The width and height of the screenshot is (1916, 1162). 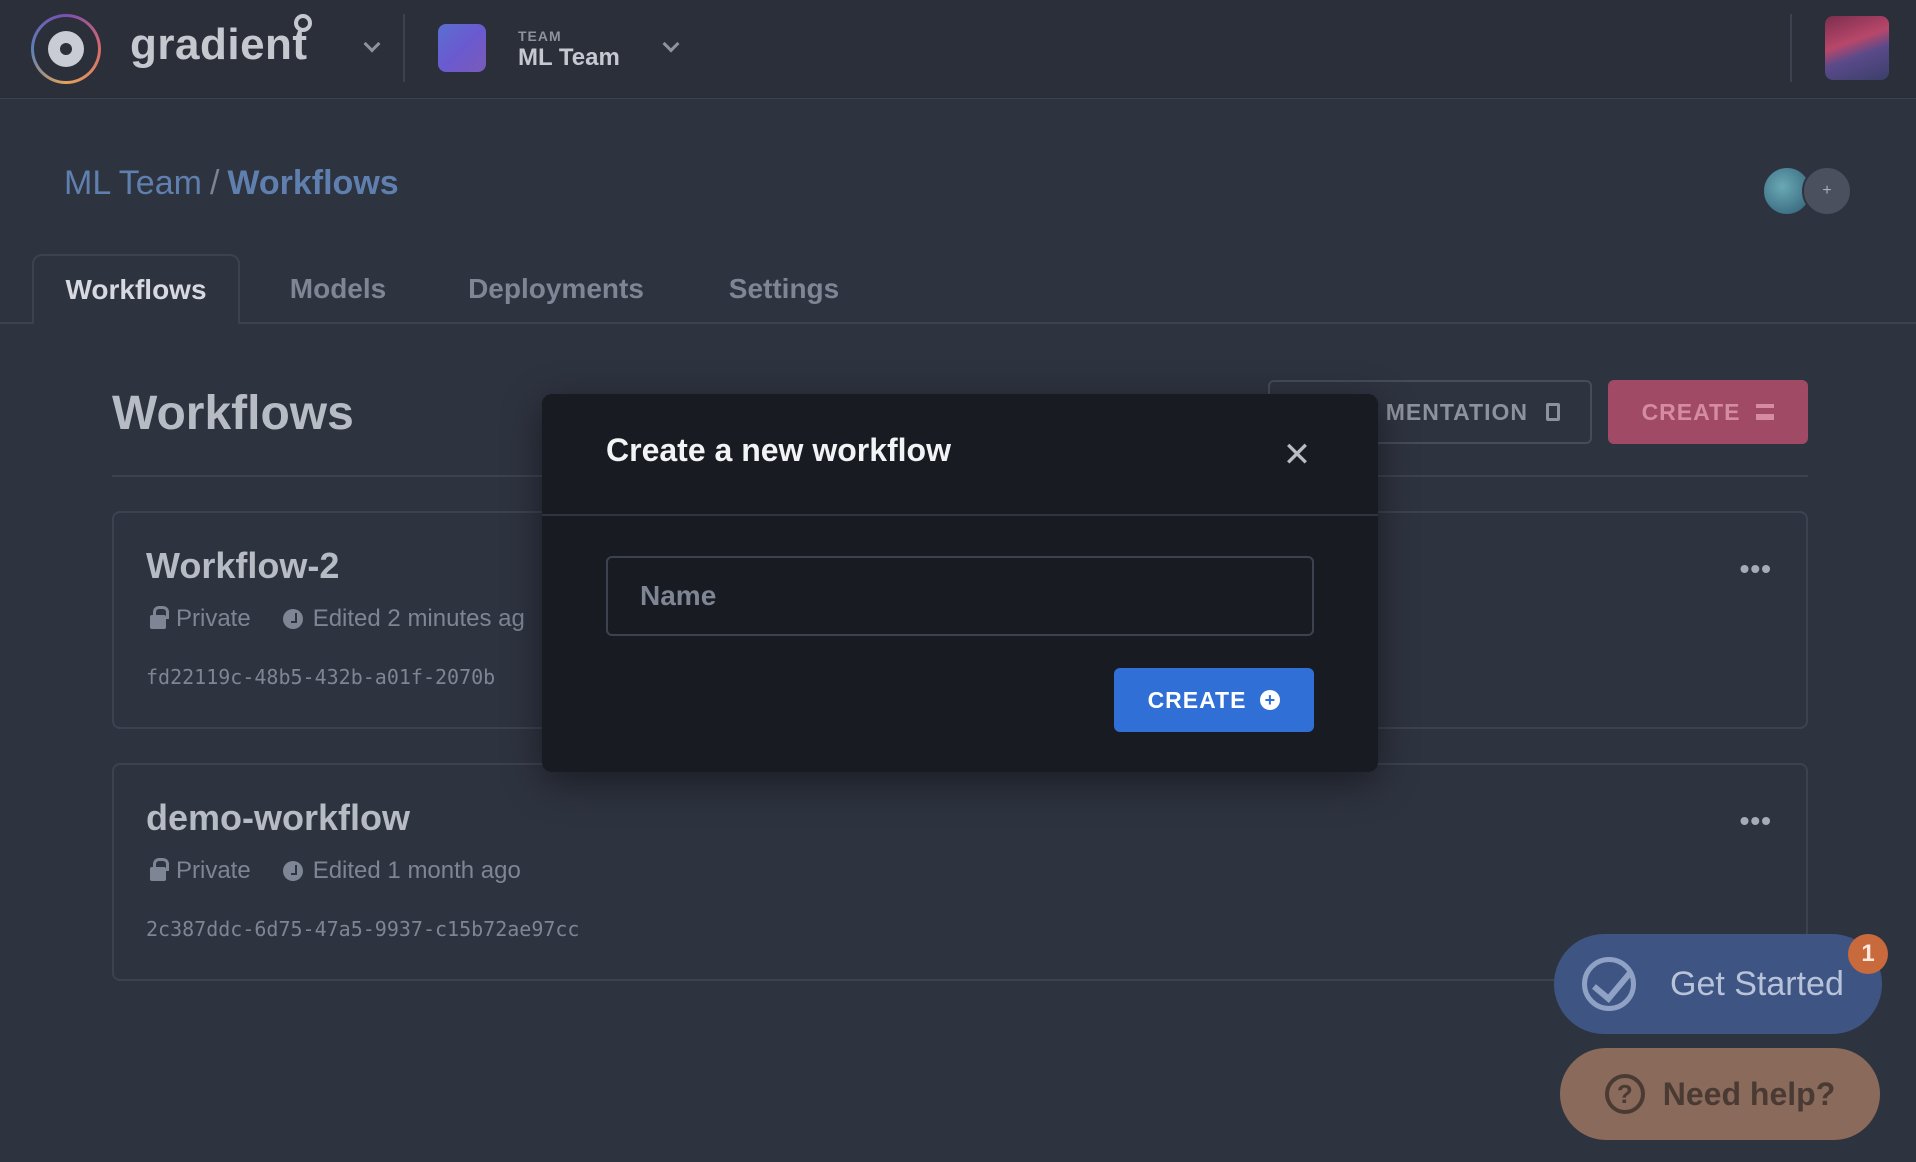 I want to click on breadcrumb-current: Workflows, so click(x=313, y=183).